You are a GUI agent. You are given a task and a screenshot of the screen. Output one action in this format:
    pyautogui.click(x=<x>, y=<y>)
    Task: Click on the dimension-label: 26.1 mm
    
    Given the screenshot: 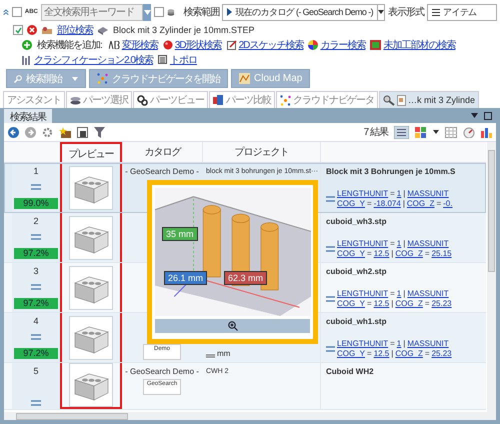 What is the action you would take?
    pyautogui.click(x=186, y=278)
    